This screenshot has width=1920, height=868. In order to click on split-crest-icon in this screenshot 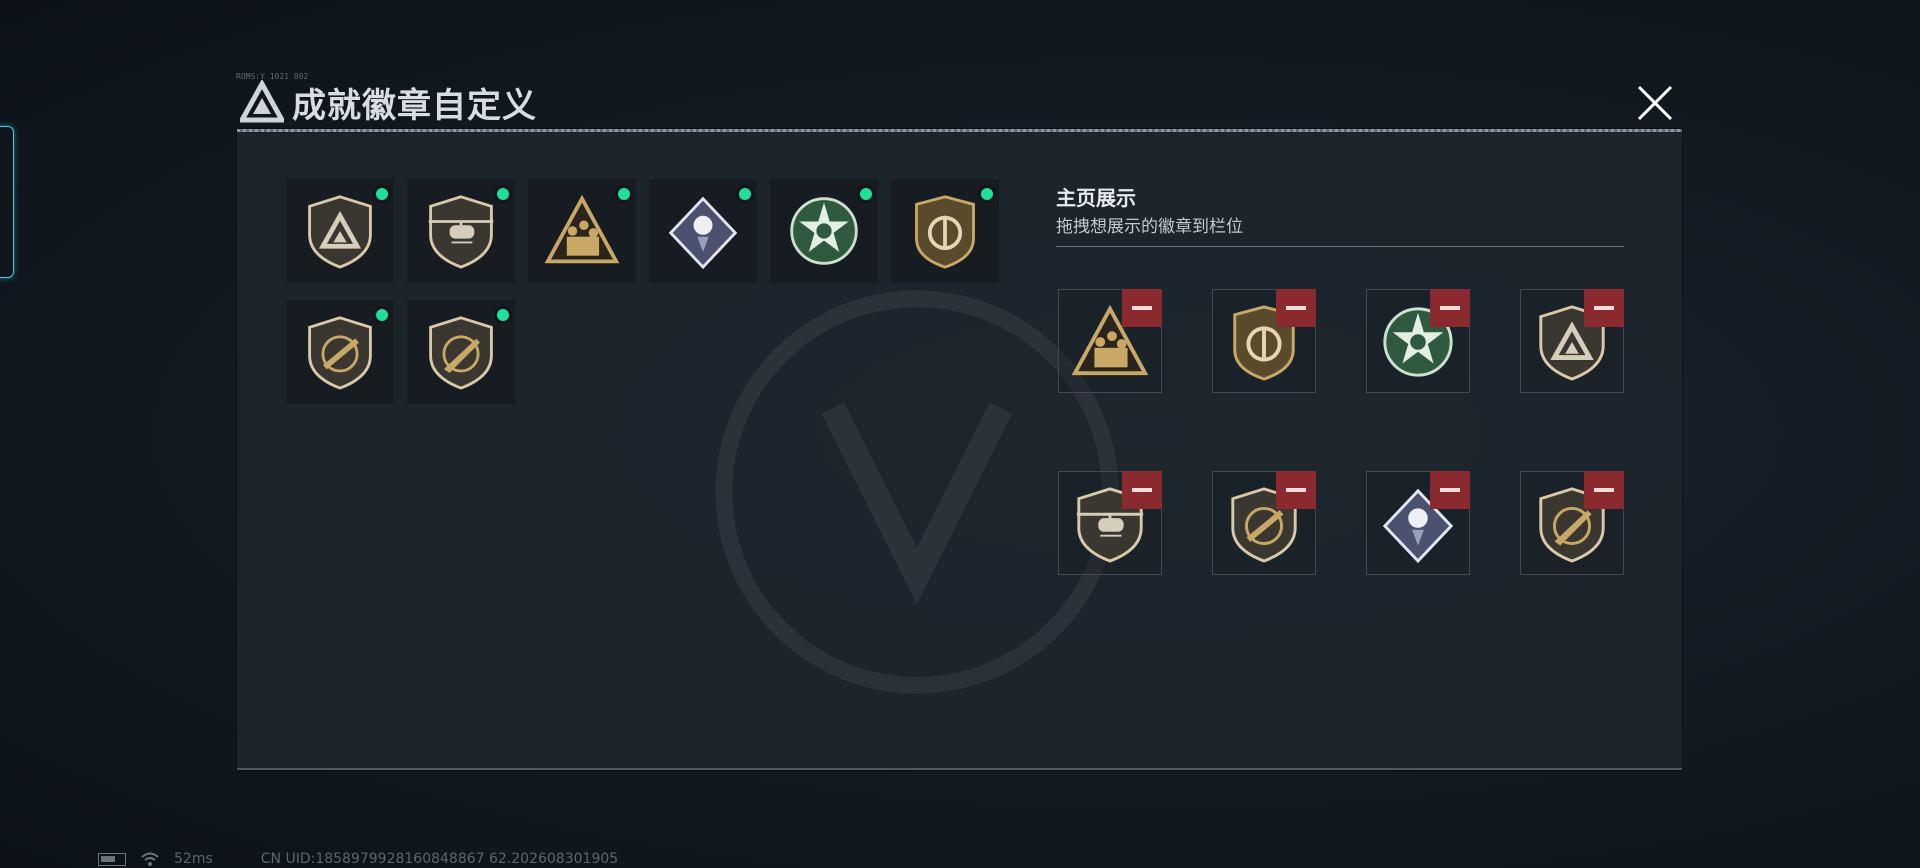, I will do `click(945, 232)`.